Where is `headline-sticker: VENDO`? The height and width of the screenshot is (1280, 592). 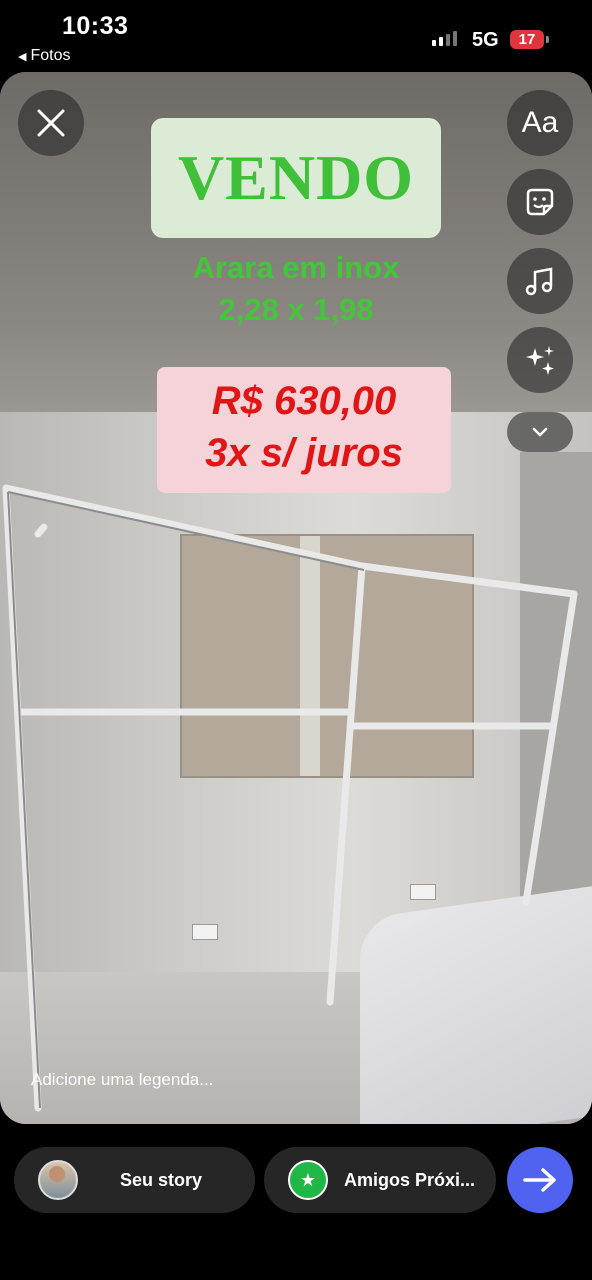
headline-sticker: VENDO is located at coordinates (296, 178).